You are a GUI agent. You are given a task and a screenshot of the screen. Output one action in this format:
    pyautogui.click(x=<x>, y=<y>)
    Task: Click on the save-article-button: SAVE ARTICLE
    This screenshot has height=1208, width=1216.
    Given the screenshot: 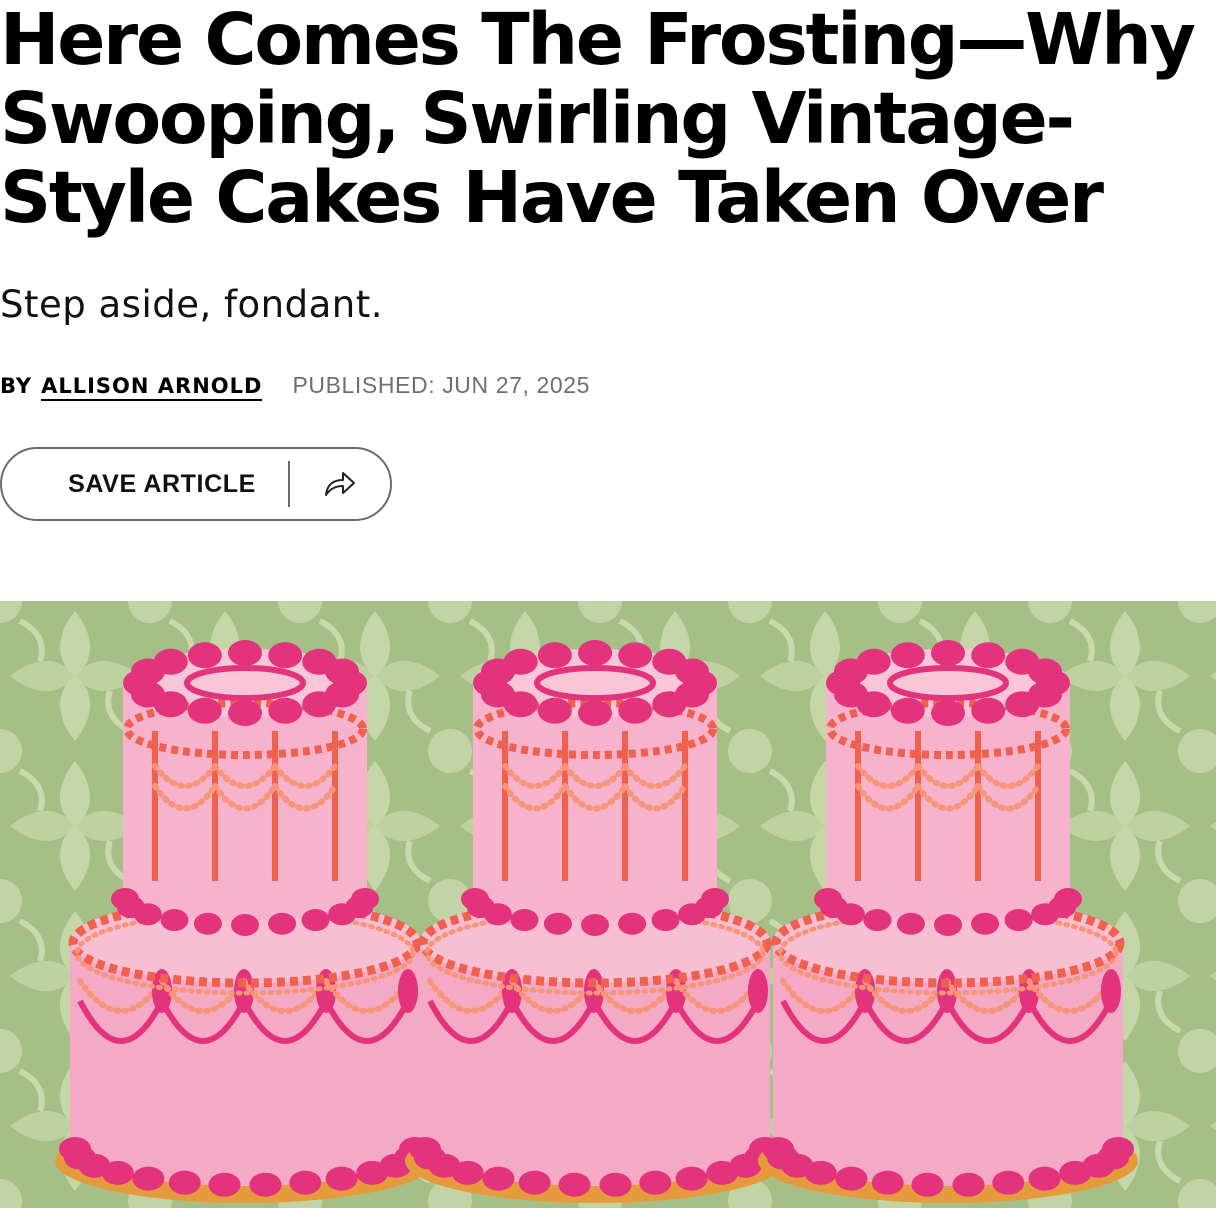 What is the action you would take?
    pyautogui.click(x=145, y=484)
    